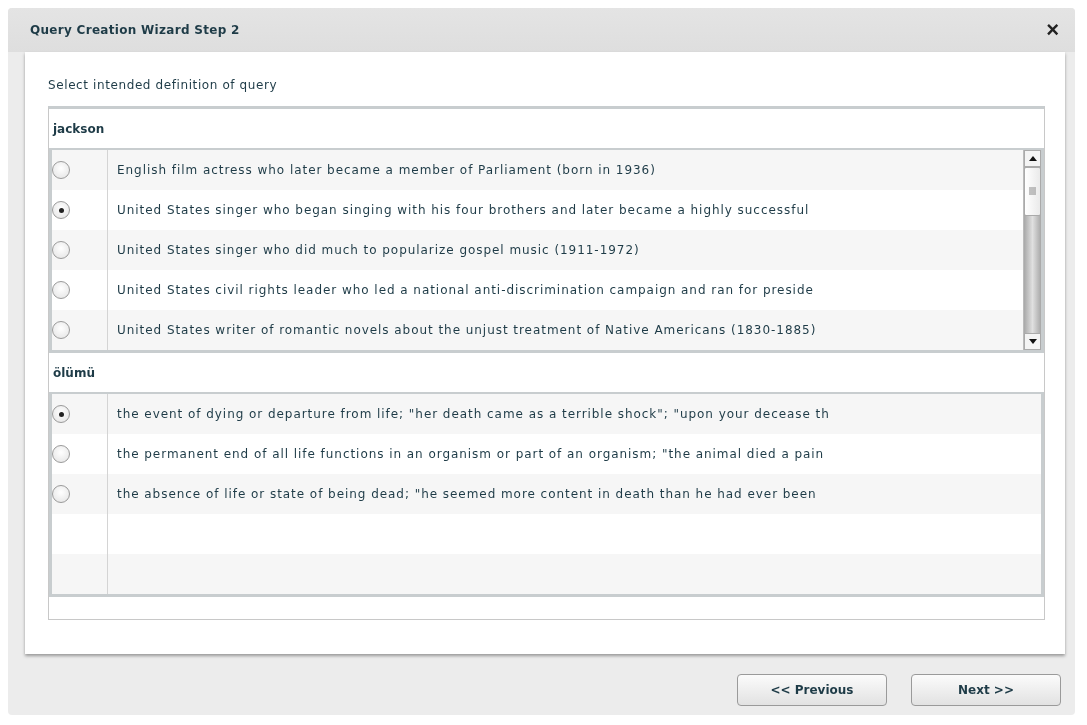 The width and height of the screenshot is (1087, 725). What do you see at coordinates (466, 494) in the screenshot?
I see `definition-text: the absence of life or state of being dead; "he seemed more content in death than he had ever been` at bounding box center [466, 494].